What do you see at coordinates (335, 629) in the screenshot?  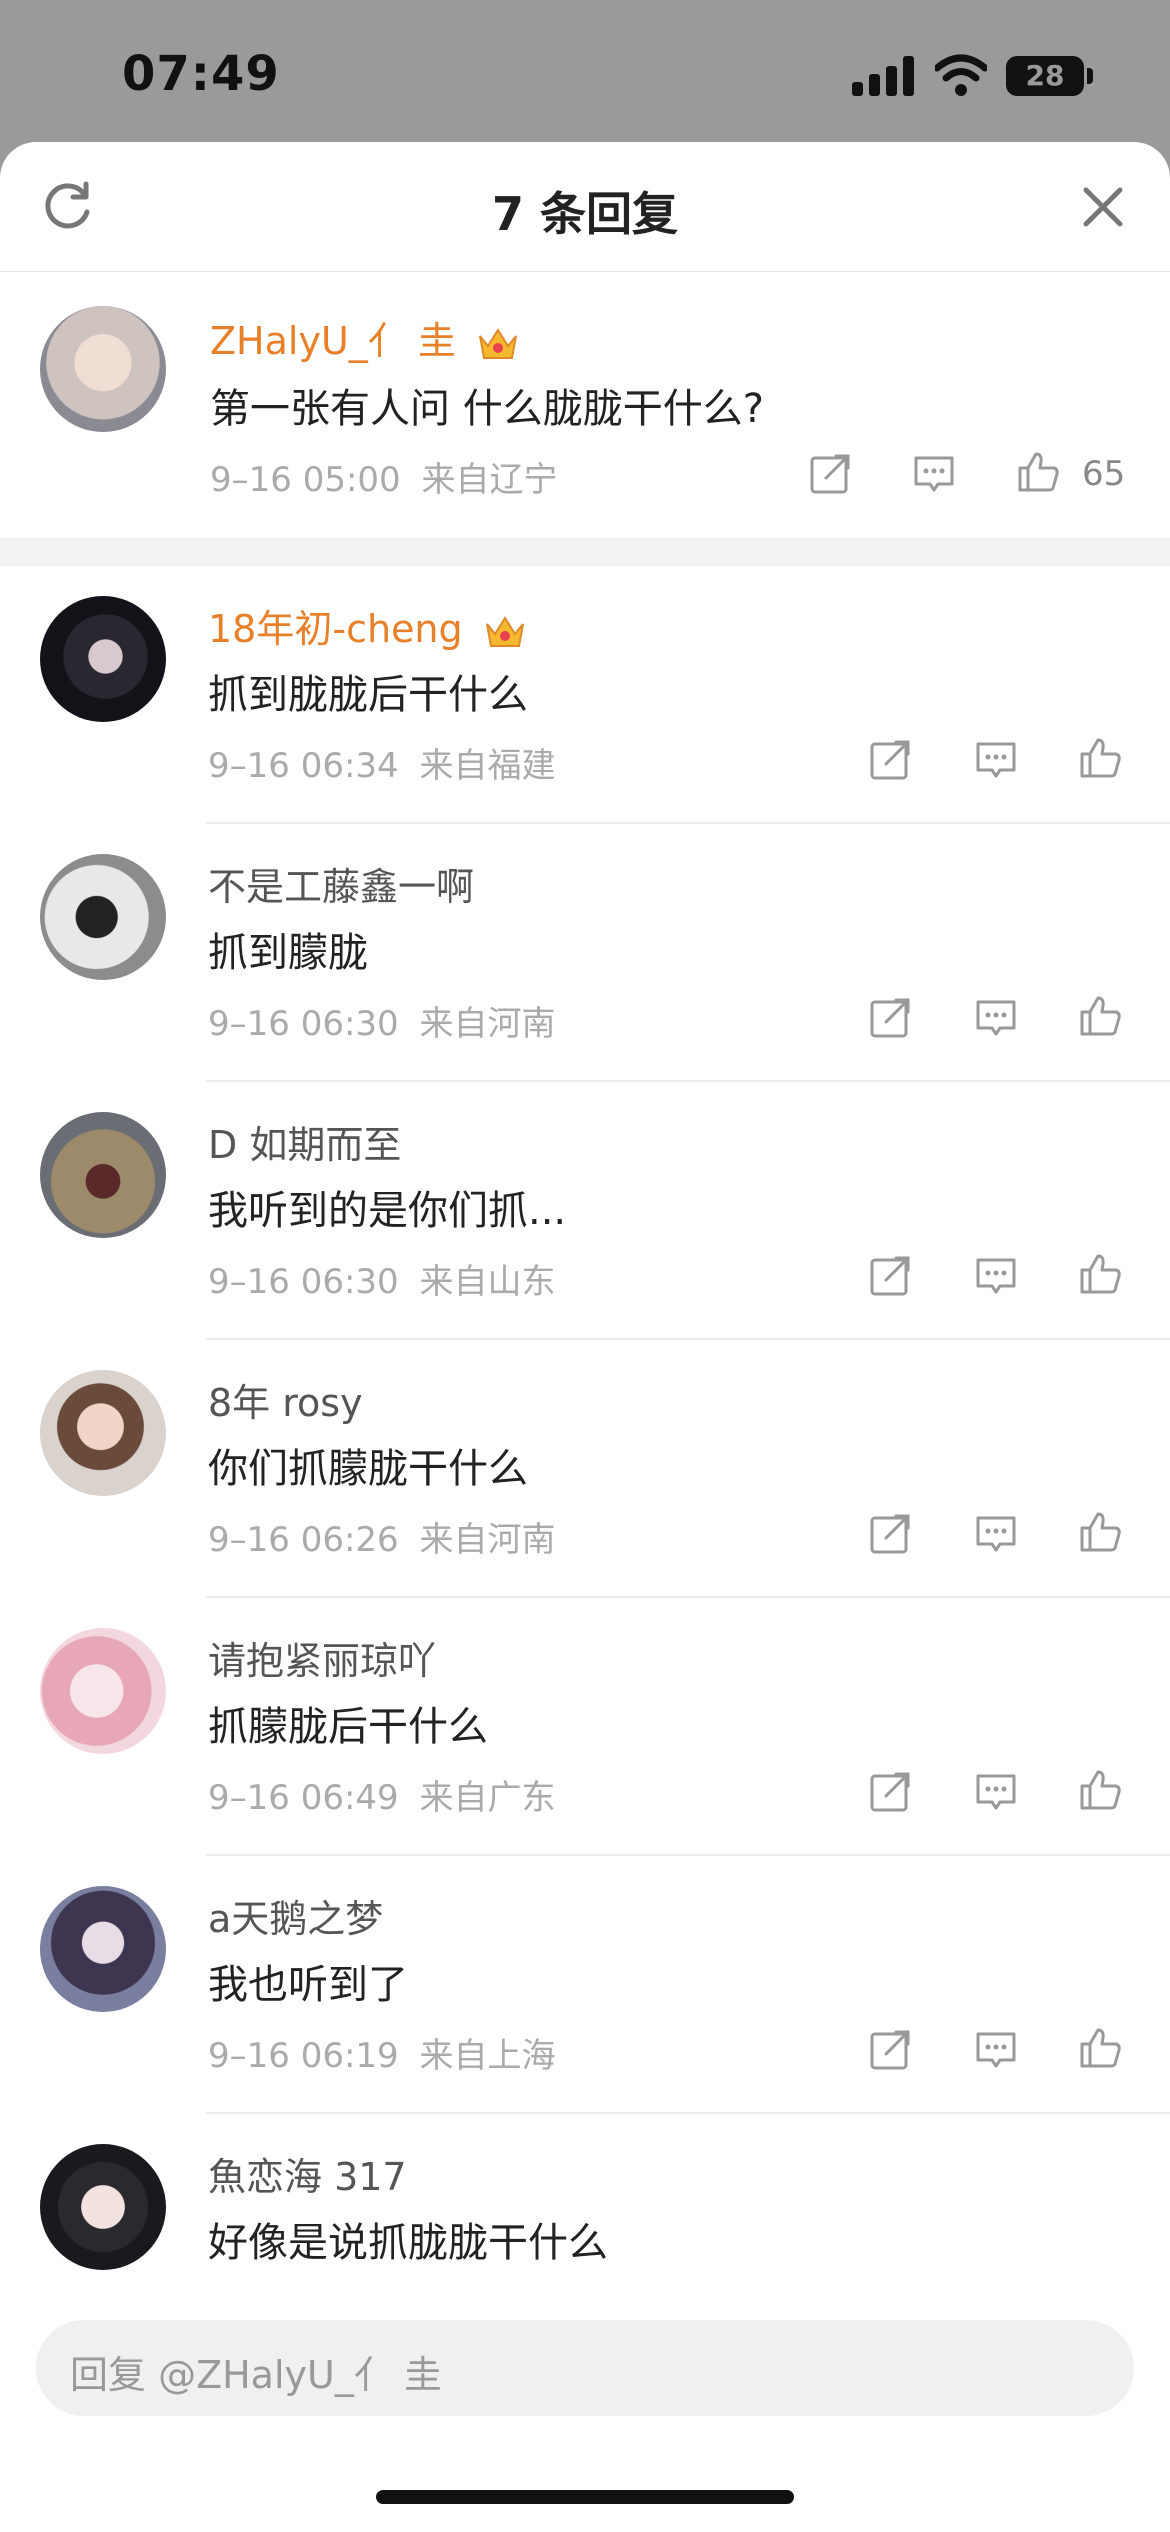 I see `username-text: 18年初-cheng` at bounding box center [335, 629].